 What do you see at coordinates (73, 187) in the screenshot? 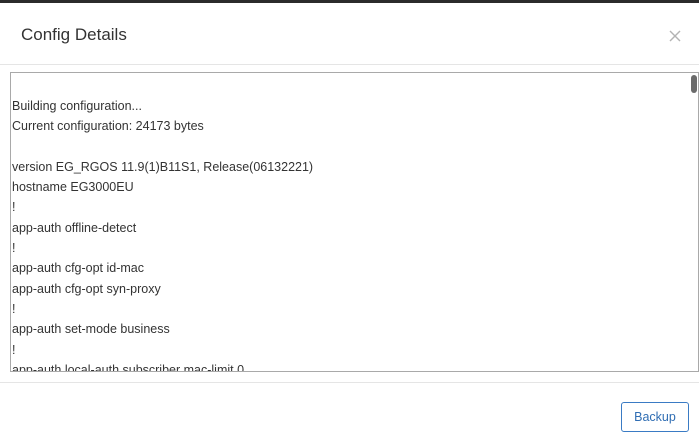
I see `config-line: hostname EG3000EU` at bounding box center [73, 187].